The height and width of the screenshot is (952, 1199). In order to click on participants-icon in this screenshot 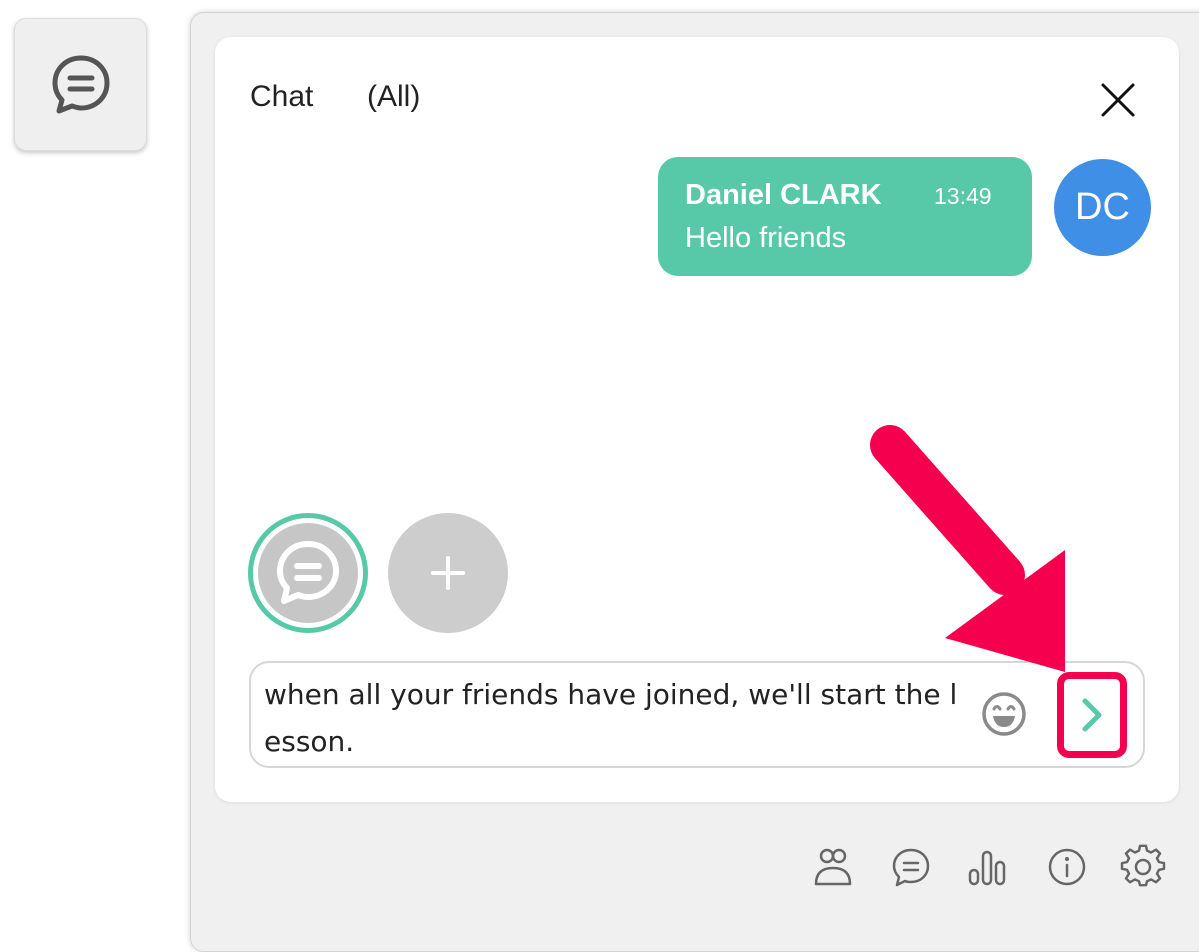, I will do `click(833, 867)`.